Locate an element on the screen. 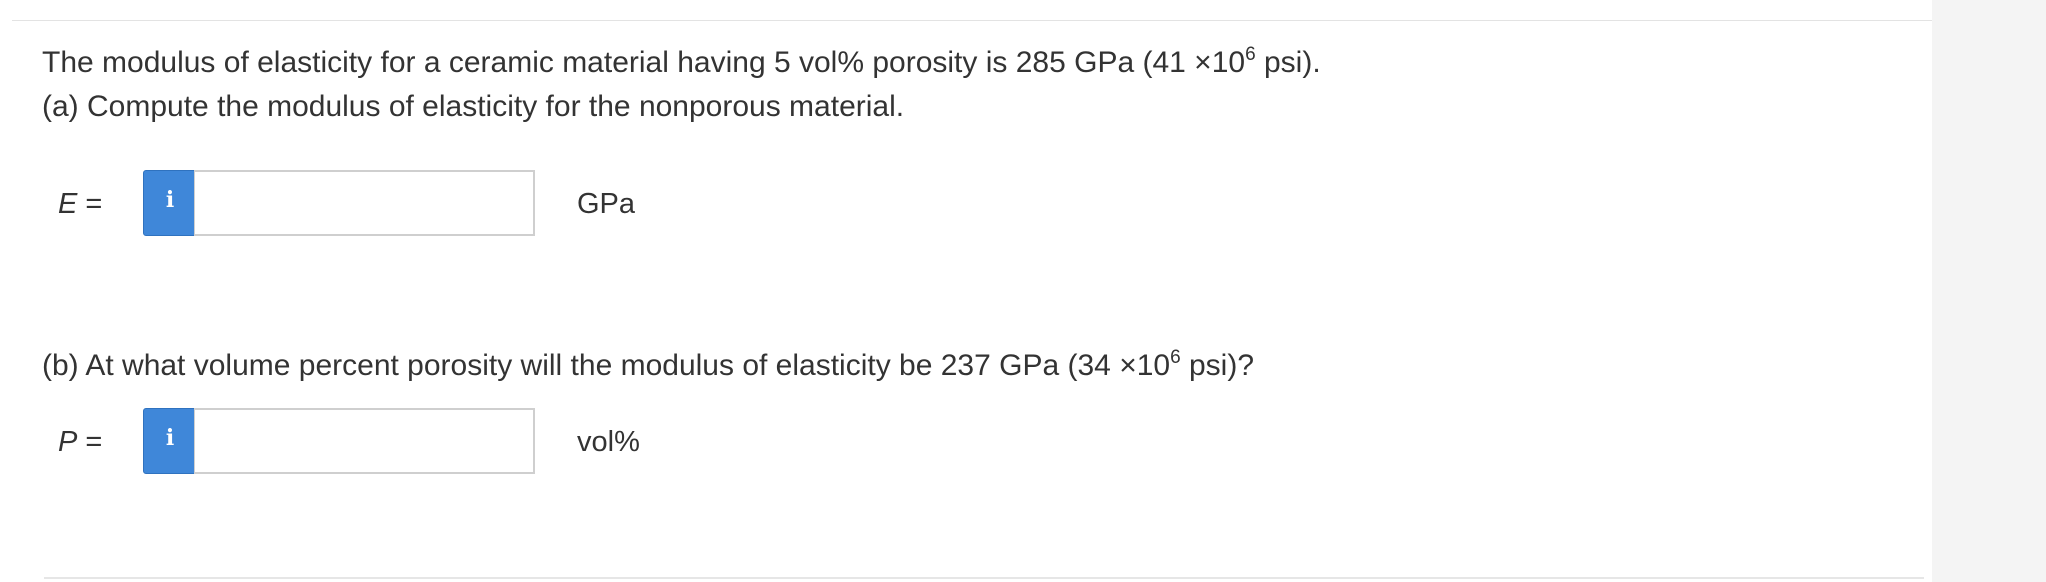 The width and height of the screenshot is (2046, 582). answer-input-p is located at coordinates (364, 441).